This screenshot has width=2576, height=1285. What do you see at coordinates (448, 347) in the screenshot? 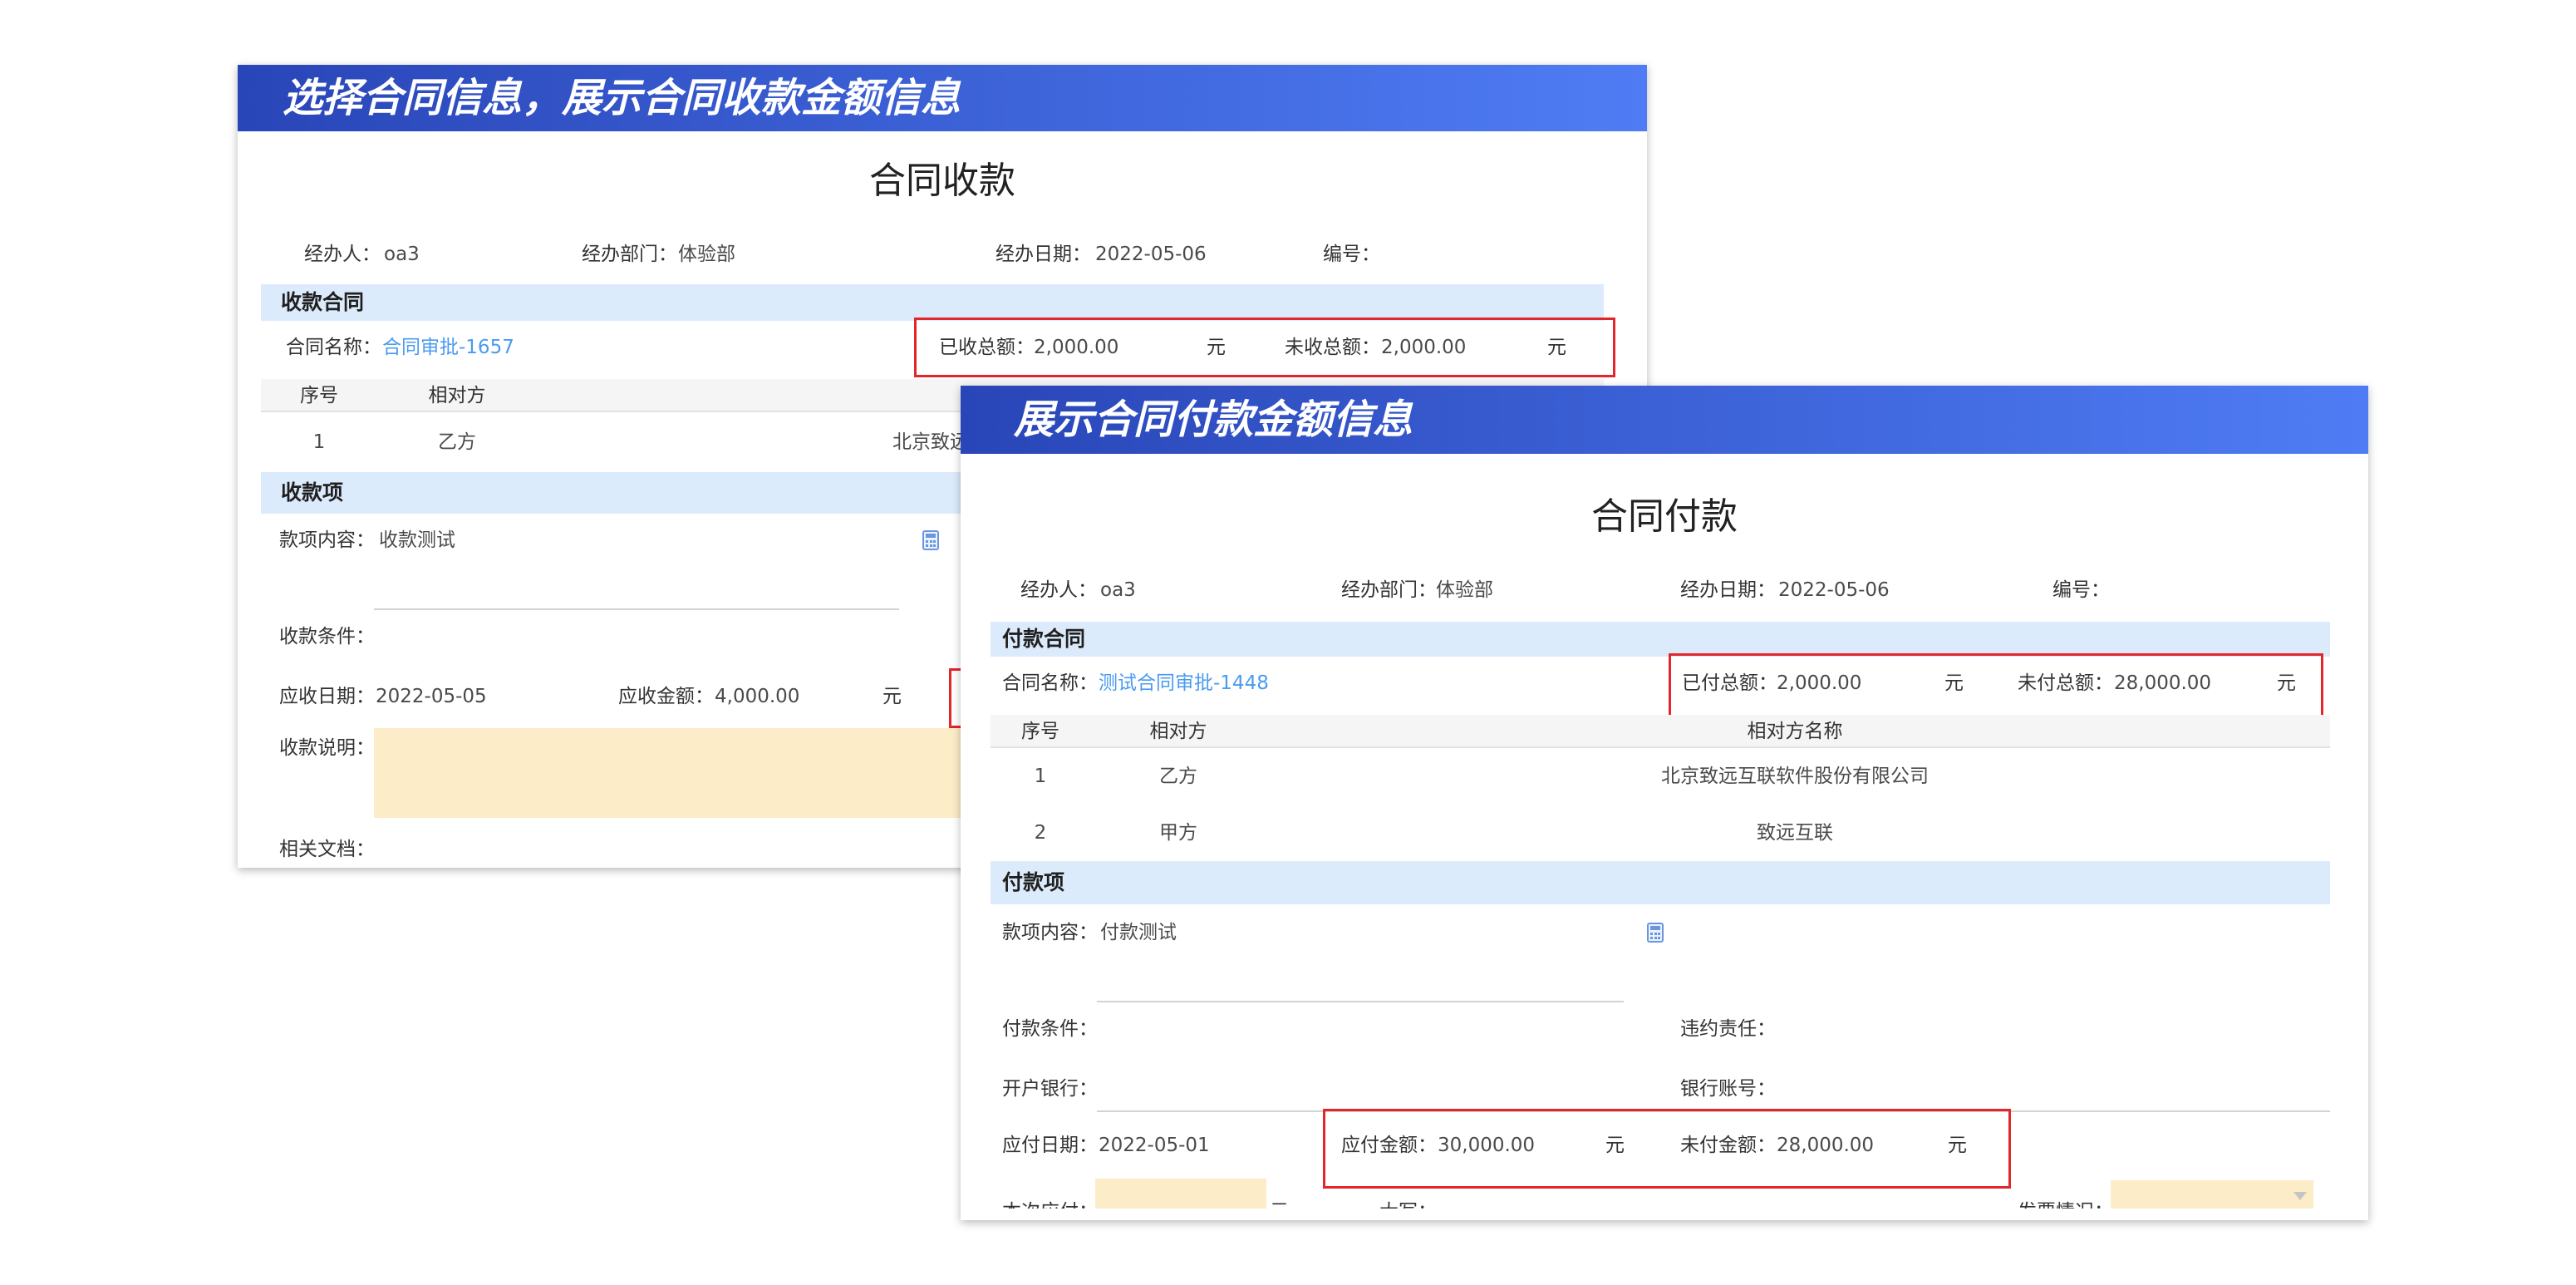
I see `contract-name-link: 合同审批-1657` at bounding box center [448, 347].